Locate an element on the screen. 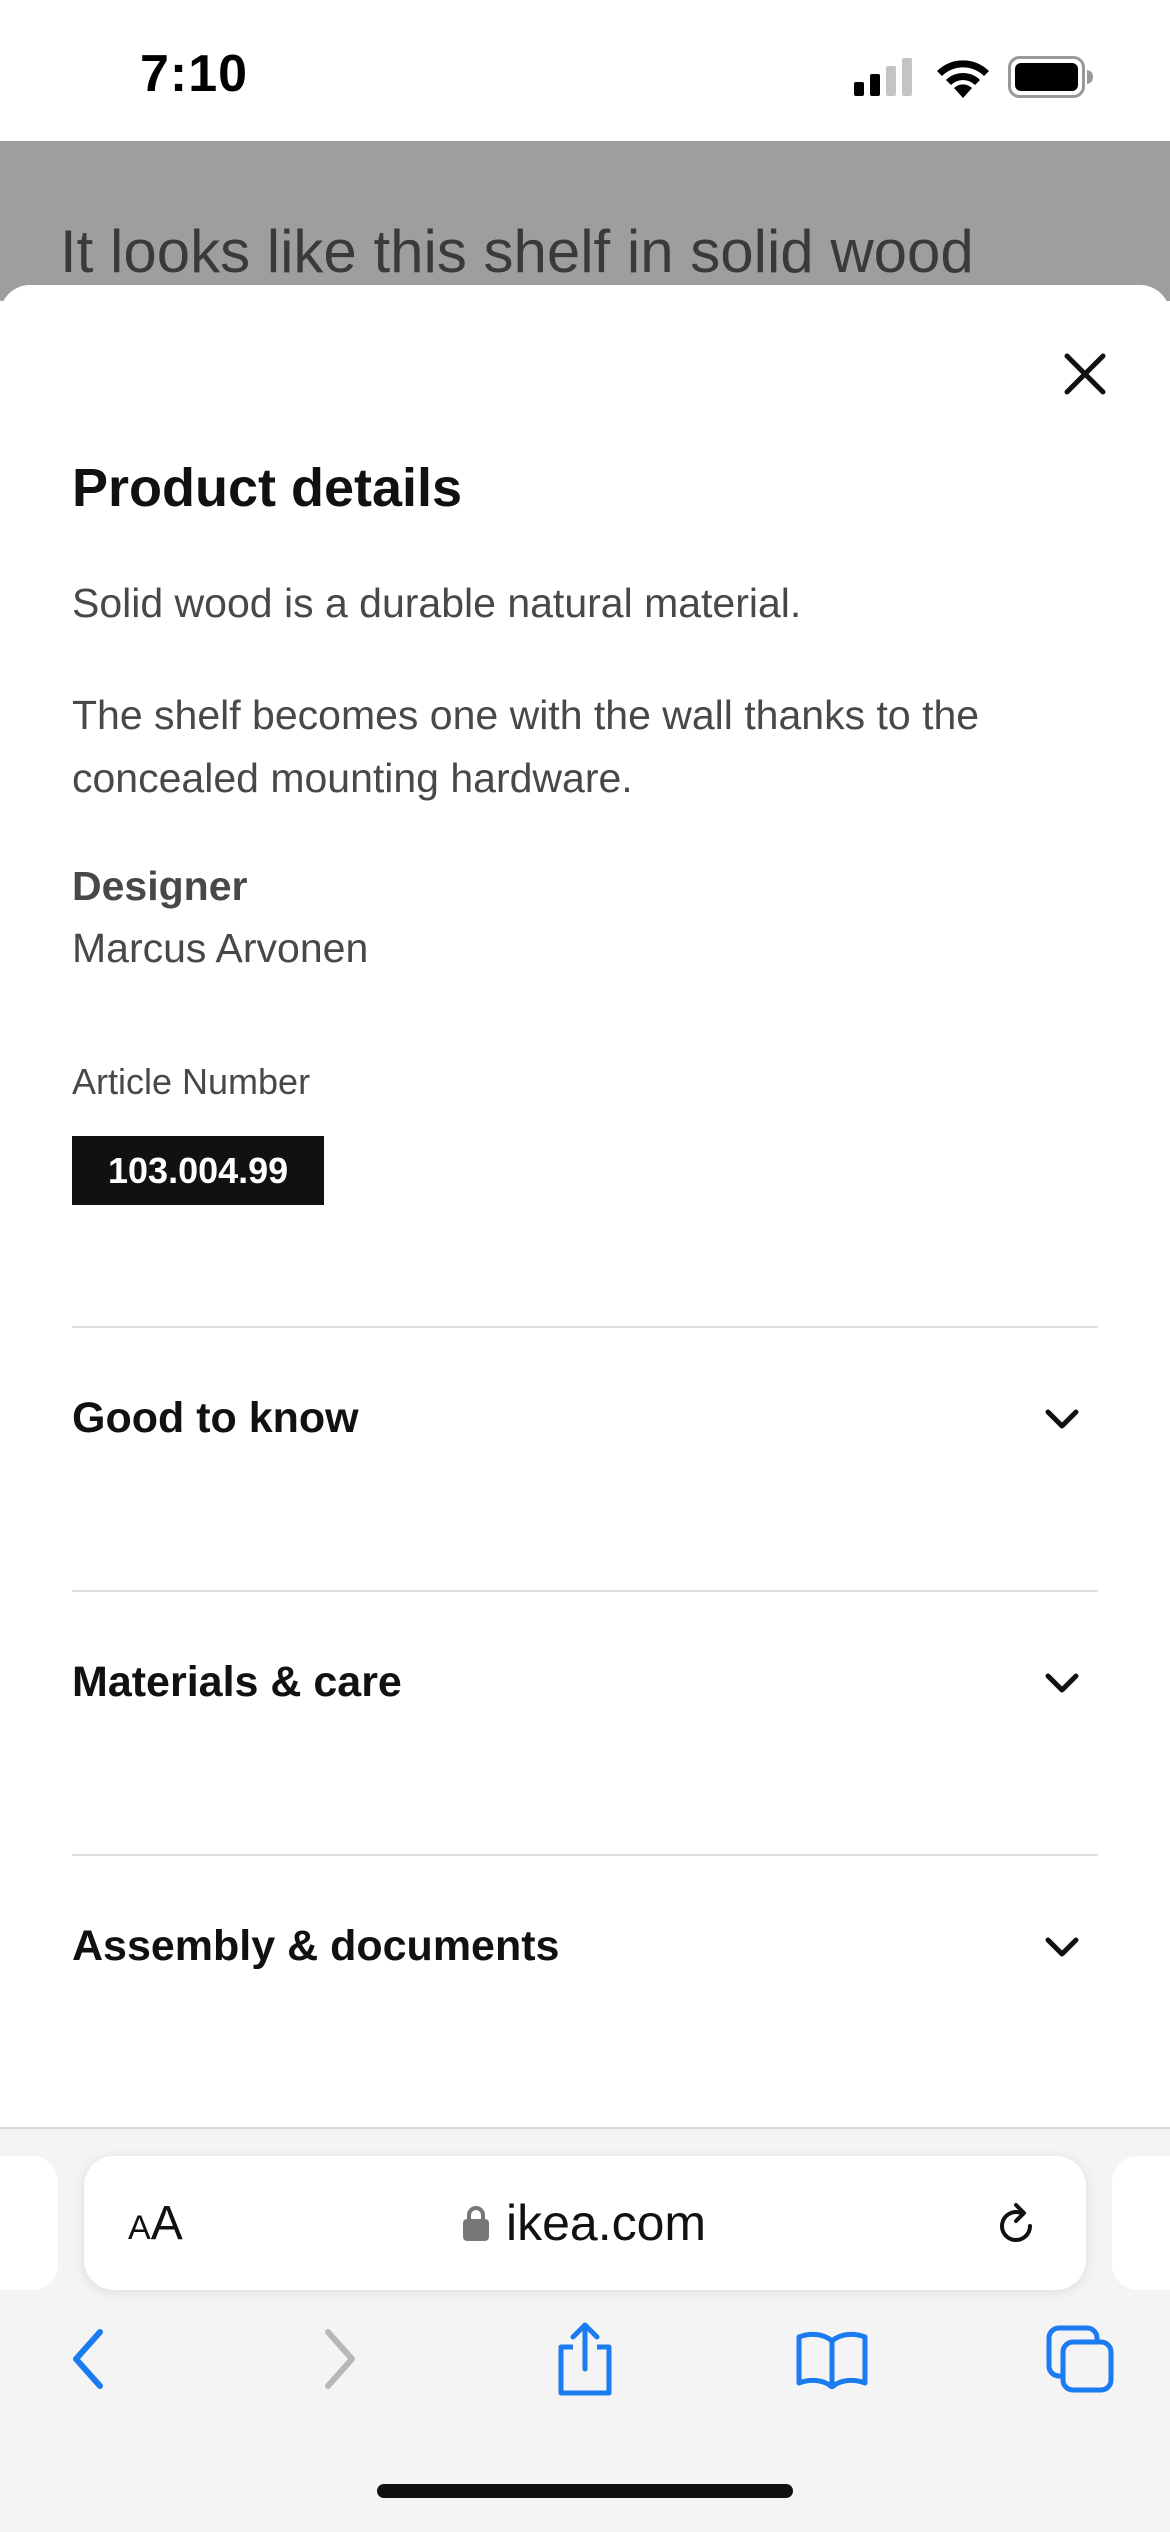  home-indicator is located at coordinates (585, 2491).